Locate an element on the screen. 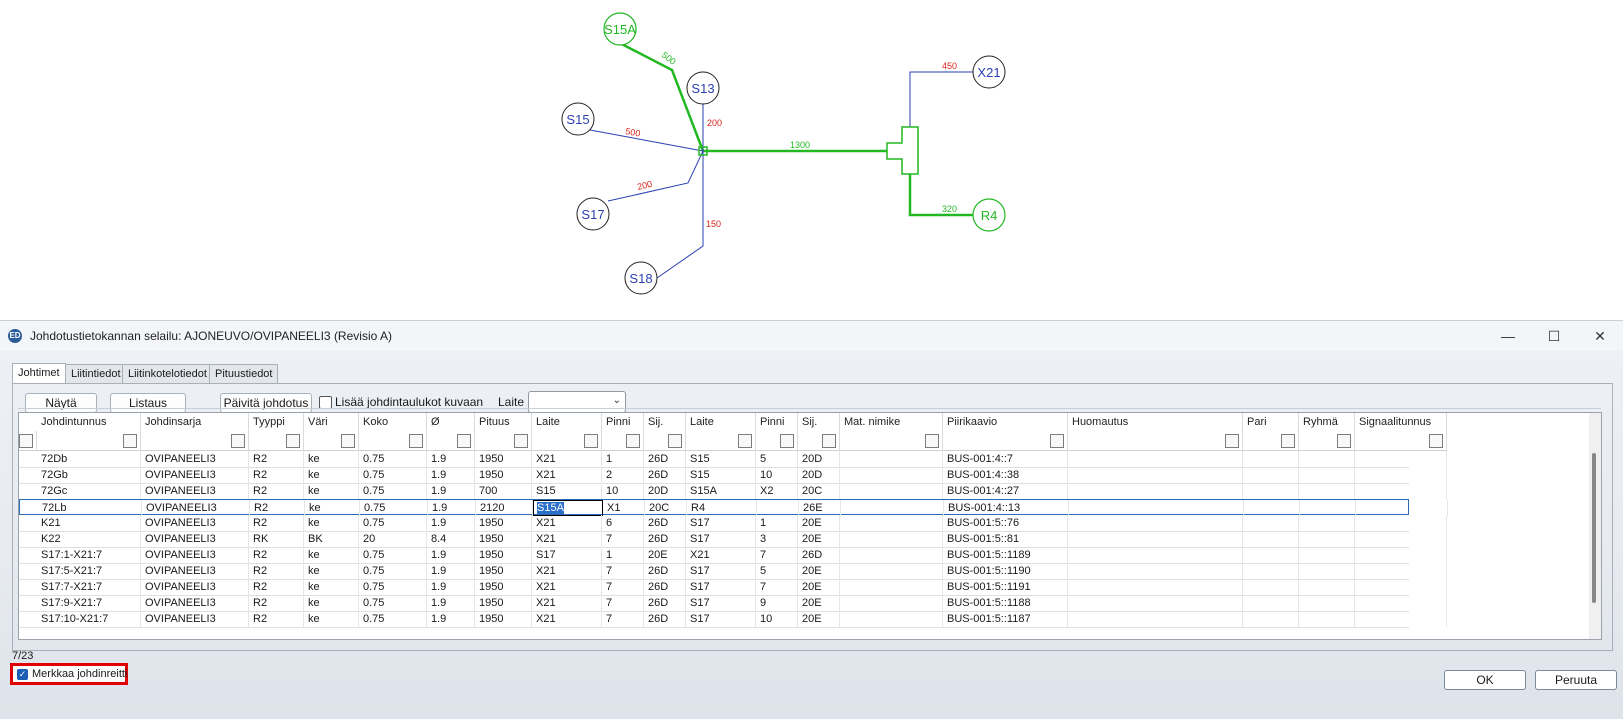 The width and height of the screenshot is (1623, 719). node-s13: S13 is located at coordinates (703, 88).